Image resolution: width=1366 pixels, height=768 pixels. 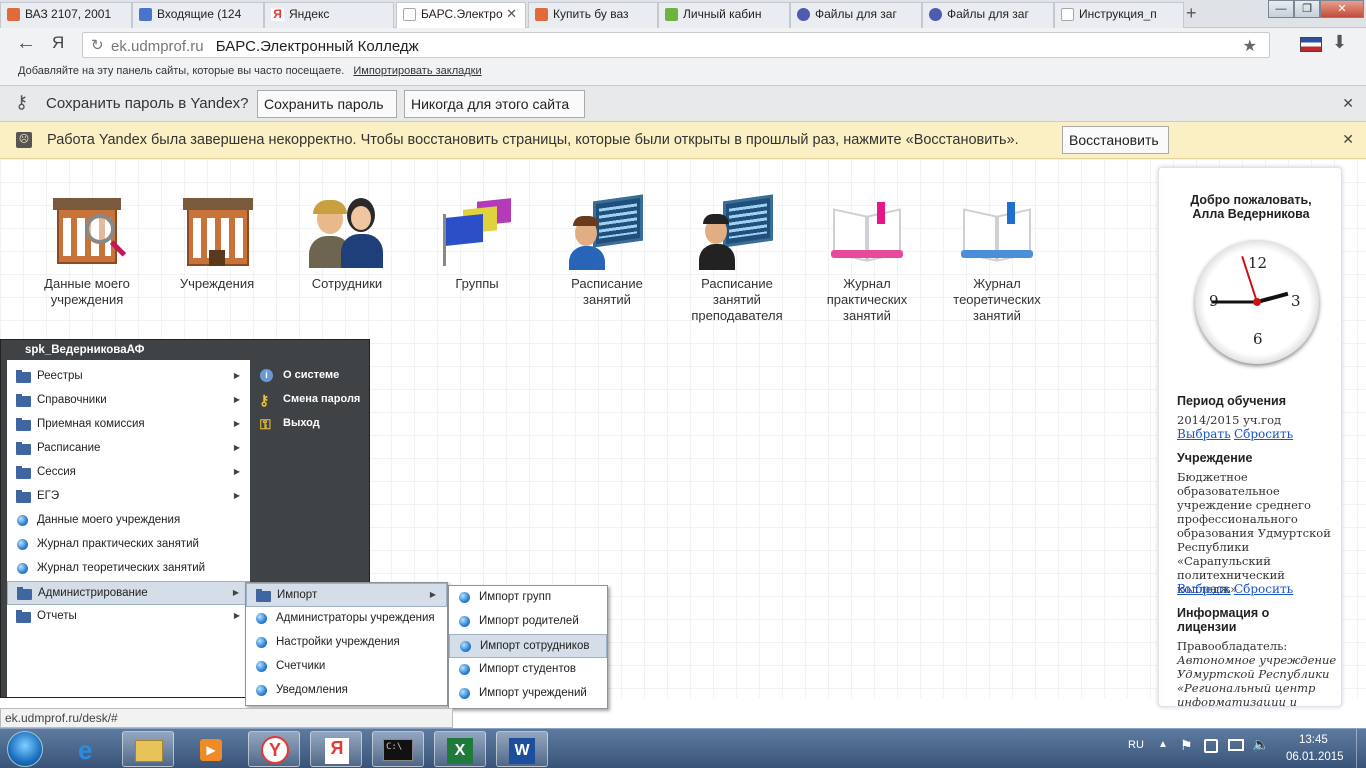 What do you see at coordinates (1119, 15) in the screenshot?
I see `browser-tab: Инструкция_п` at bounding box center [1119, 15].